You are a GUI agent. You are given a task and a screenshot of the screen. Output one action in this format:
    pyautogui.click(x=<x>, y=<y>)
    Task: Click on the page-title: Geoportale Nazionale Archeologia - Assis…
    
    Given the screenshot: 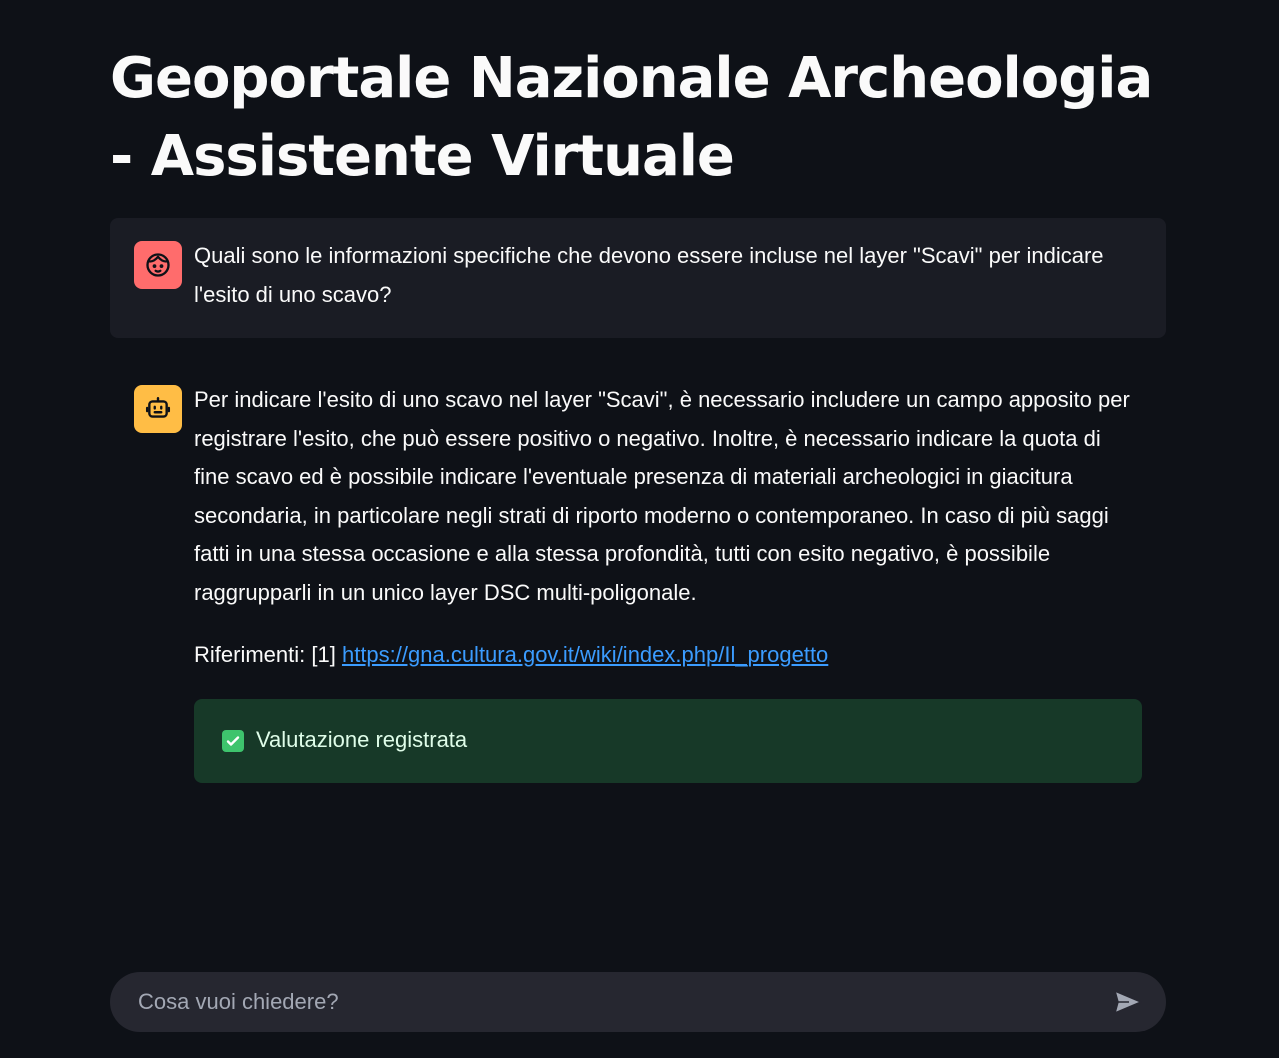 What is the action you would take?
    pyautogui.click(x=631, y=117)
    